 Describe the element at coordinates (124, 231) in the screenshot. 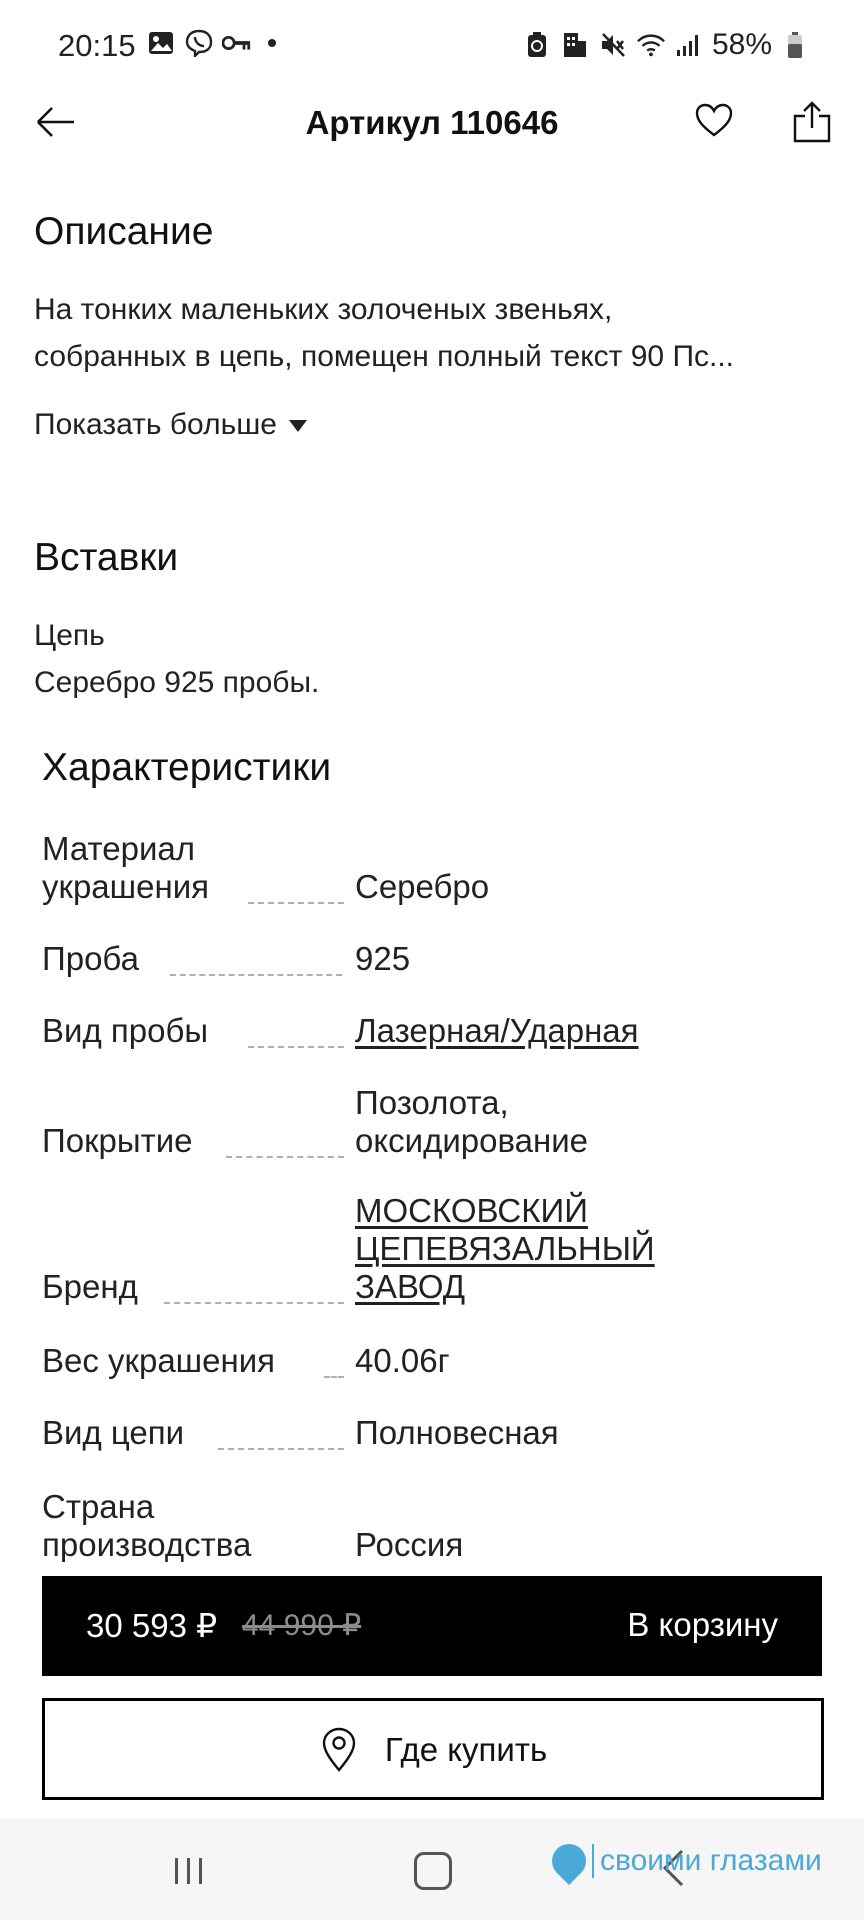

I see `description-title: Описание` at that location.